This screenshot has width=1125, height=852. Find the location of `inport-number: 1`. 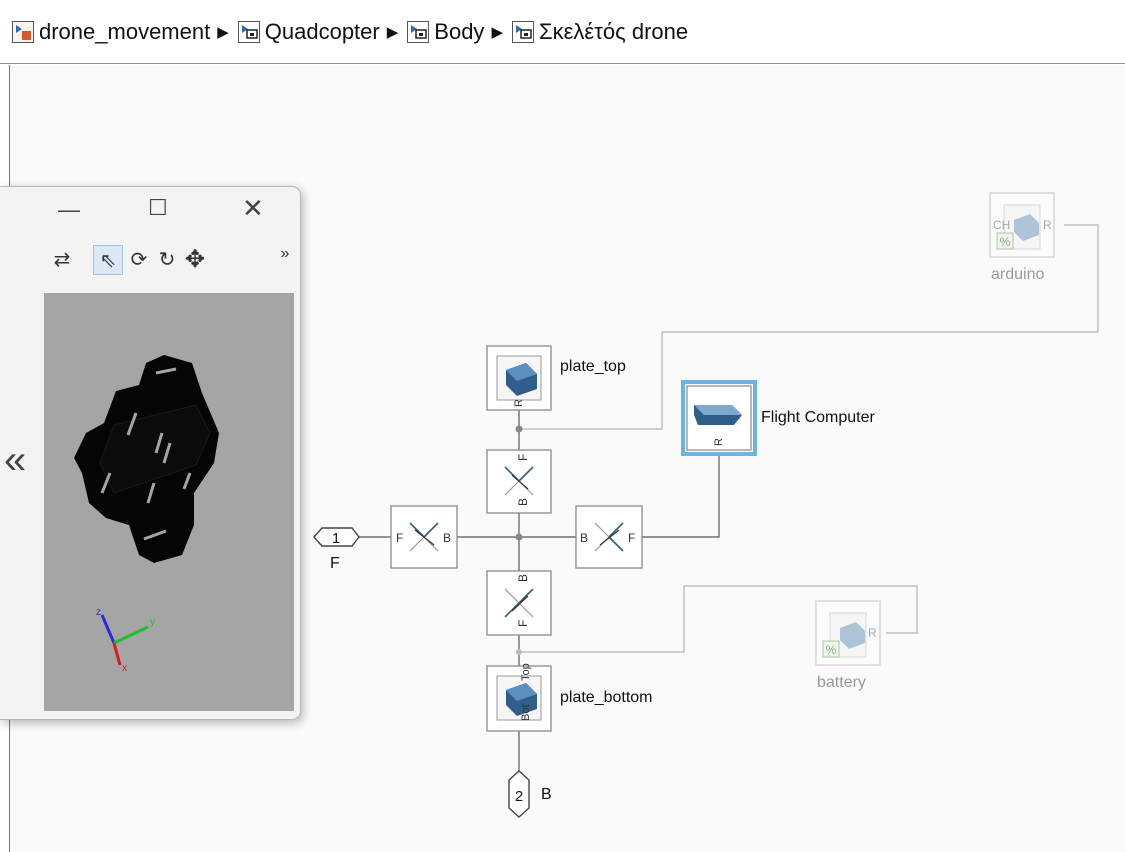

inport-number: 1 is located at coordinates (336, 538).